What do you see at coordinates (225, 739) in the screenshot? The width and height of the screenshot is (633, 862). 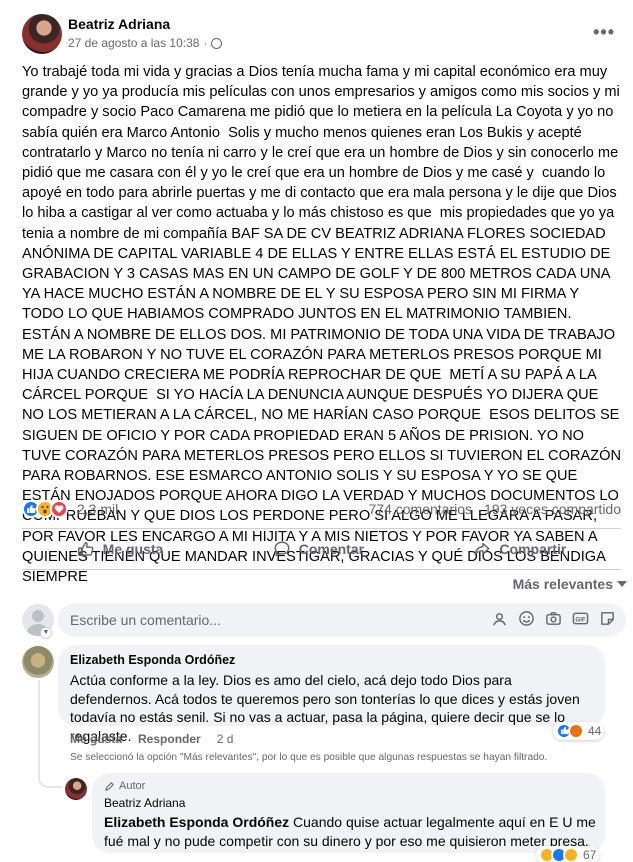 I see `comment-time: 2 d` at bounding box center [225, 739].